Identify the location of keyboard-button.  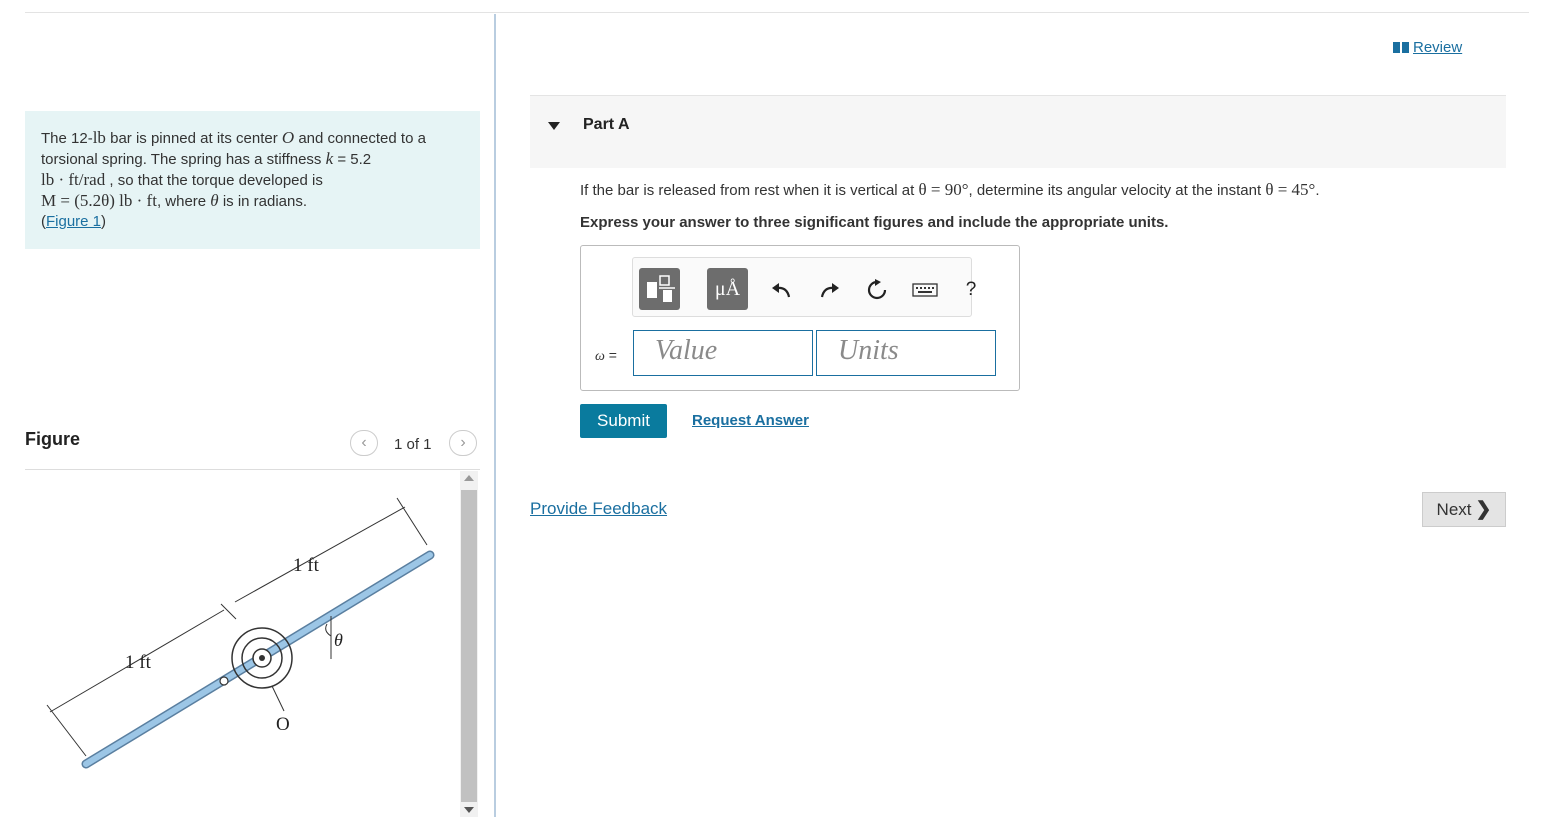
(925, 290).